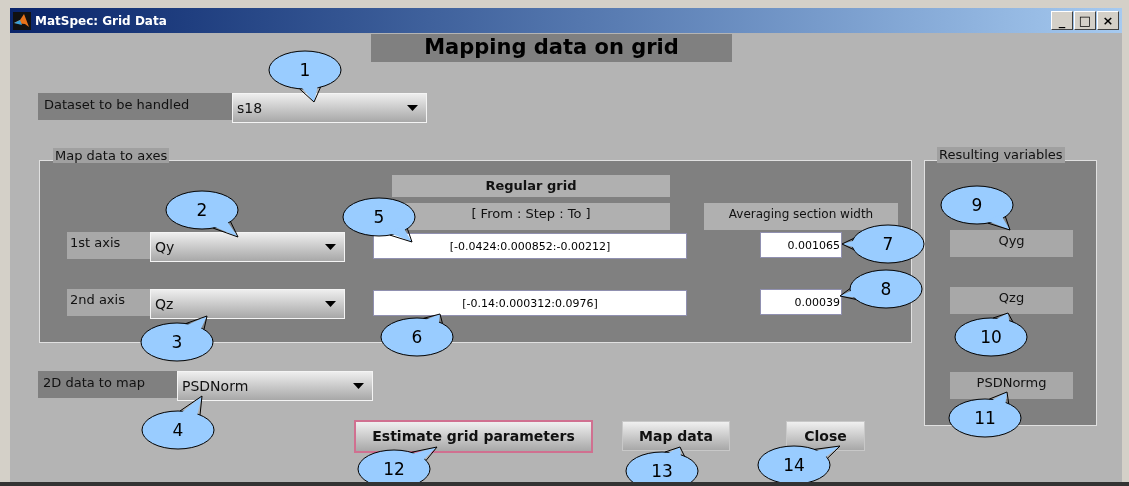  What do you see at coordinates (801, 245) in the screenshot?
I see `width-field: 0.001065` at bounding box center [801, 245].